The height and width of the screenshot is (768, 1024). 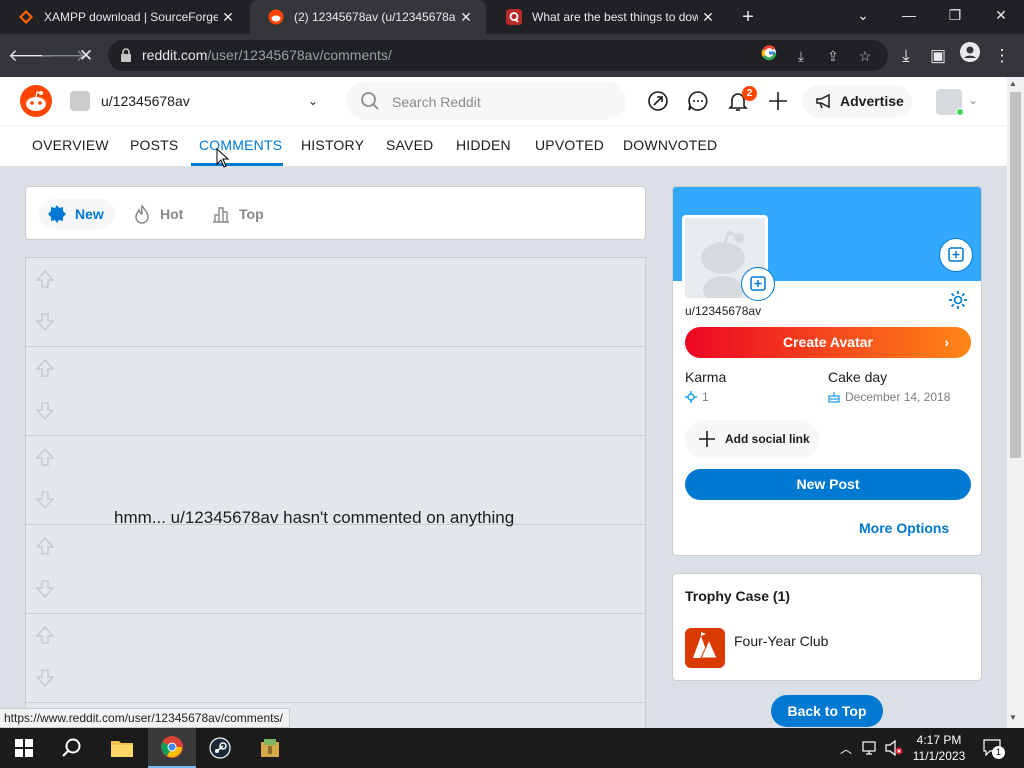 I want to click on upload-banner-button, so click(x=956, y=255).